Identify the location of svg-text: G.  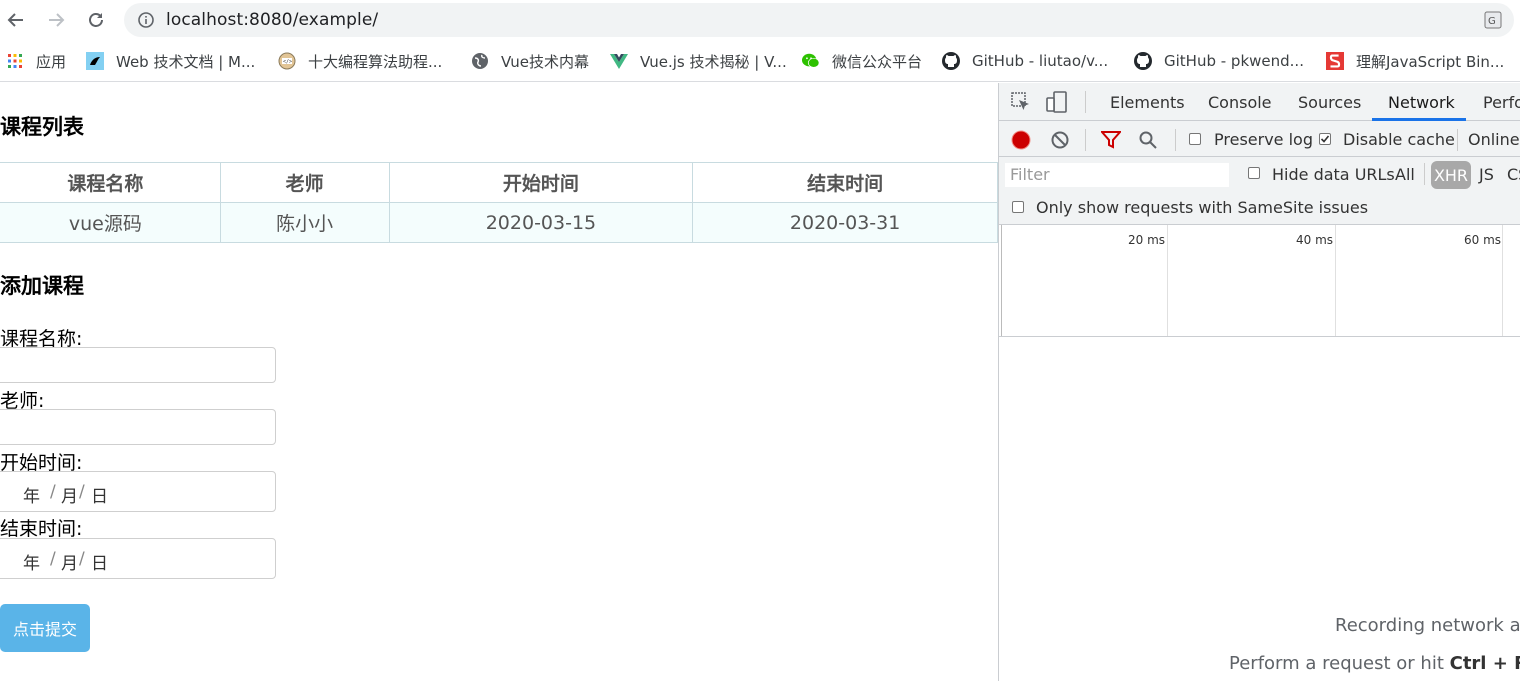
(1492, 21).